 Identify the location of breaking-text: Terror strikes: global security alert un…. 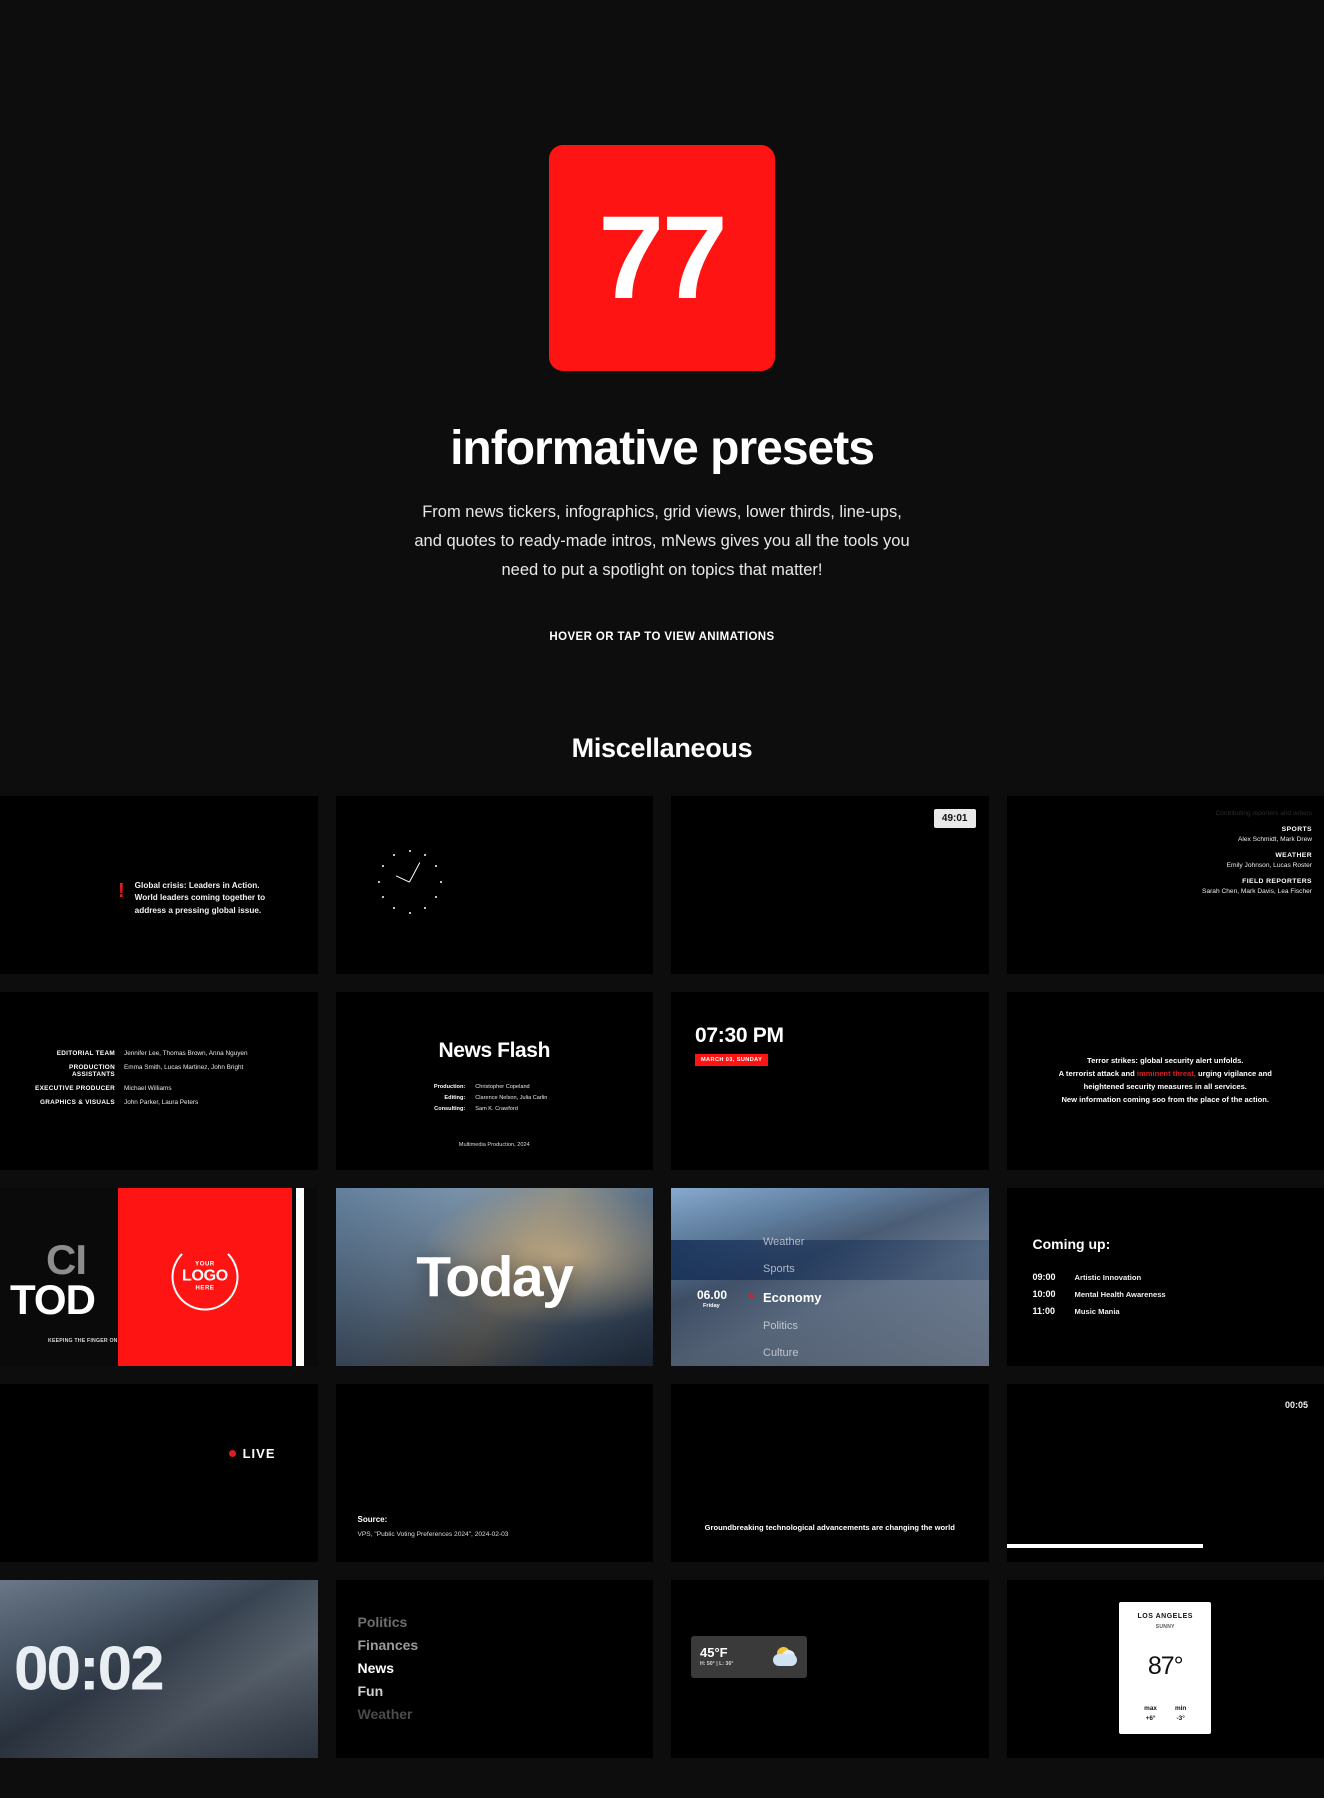
(1165, 1080).